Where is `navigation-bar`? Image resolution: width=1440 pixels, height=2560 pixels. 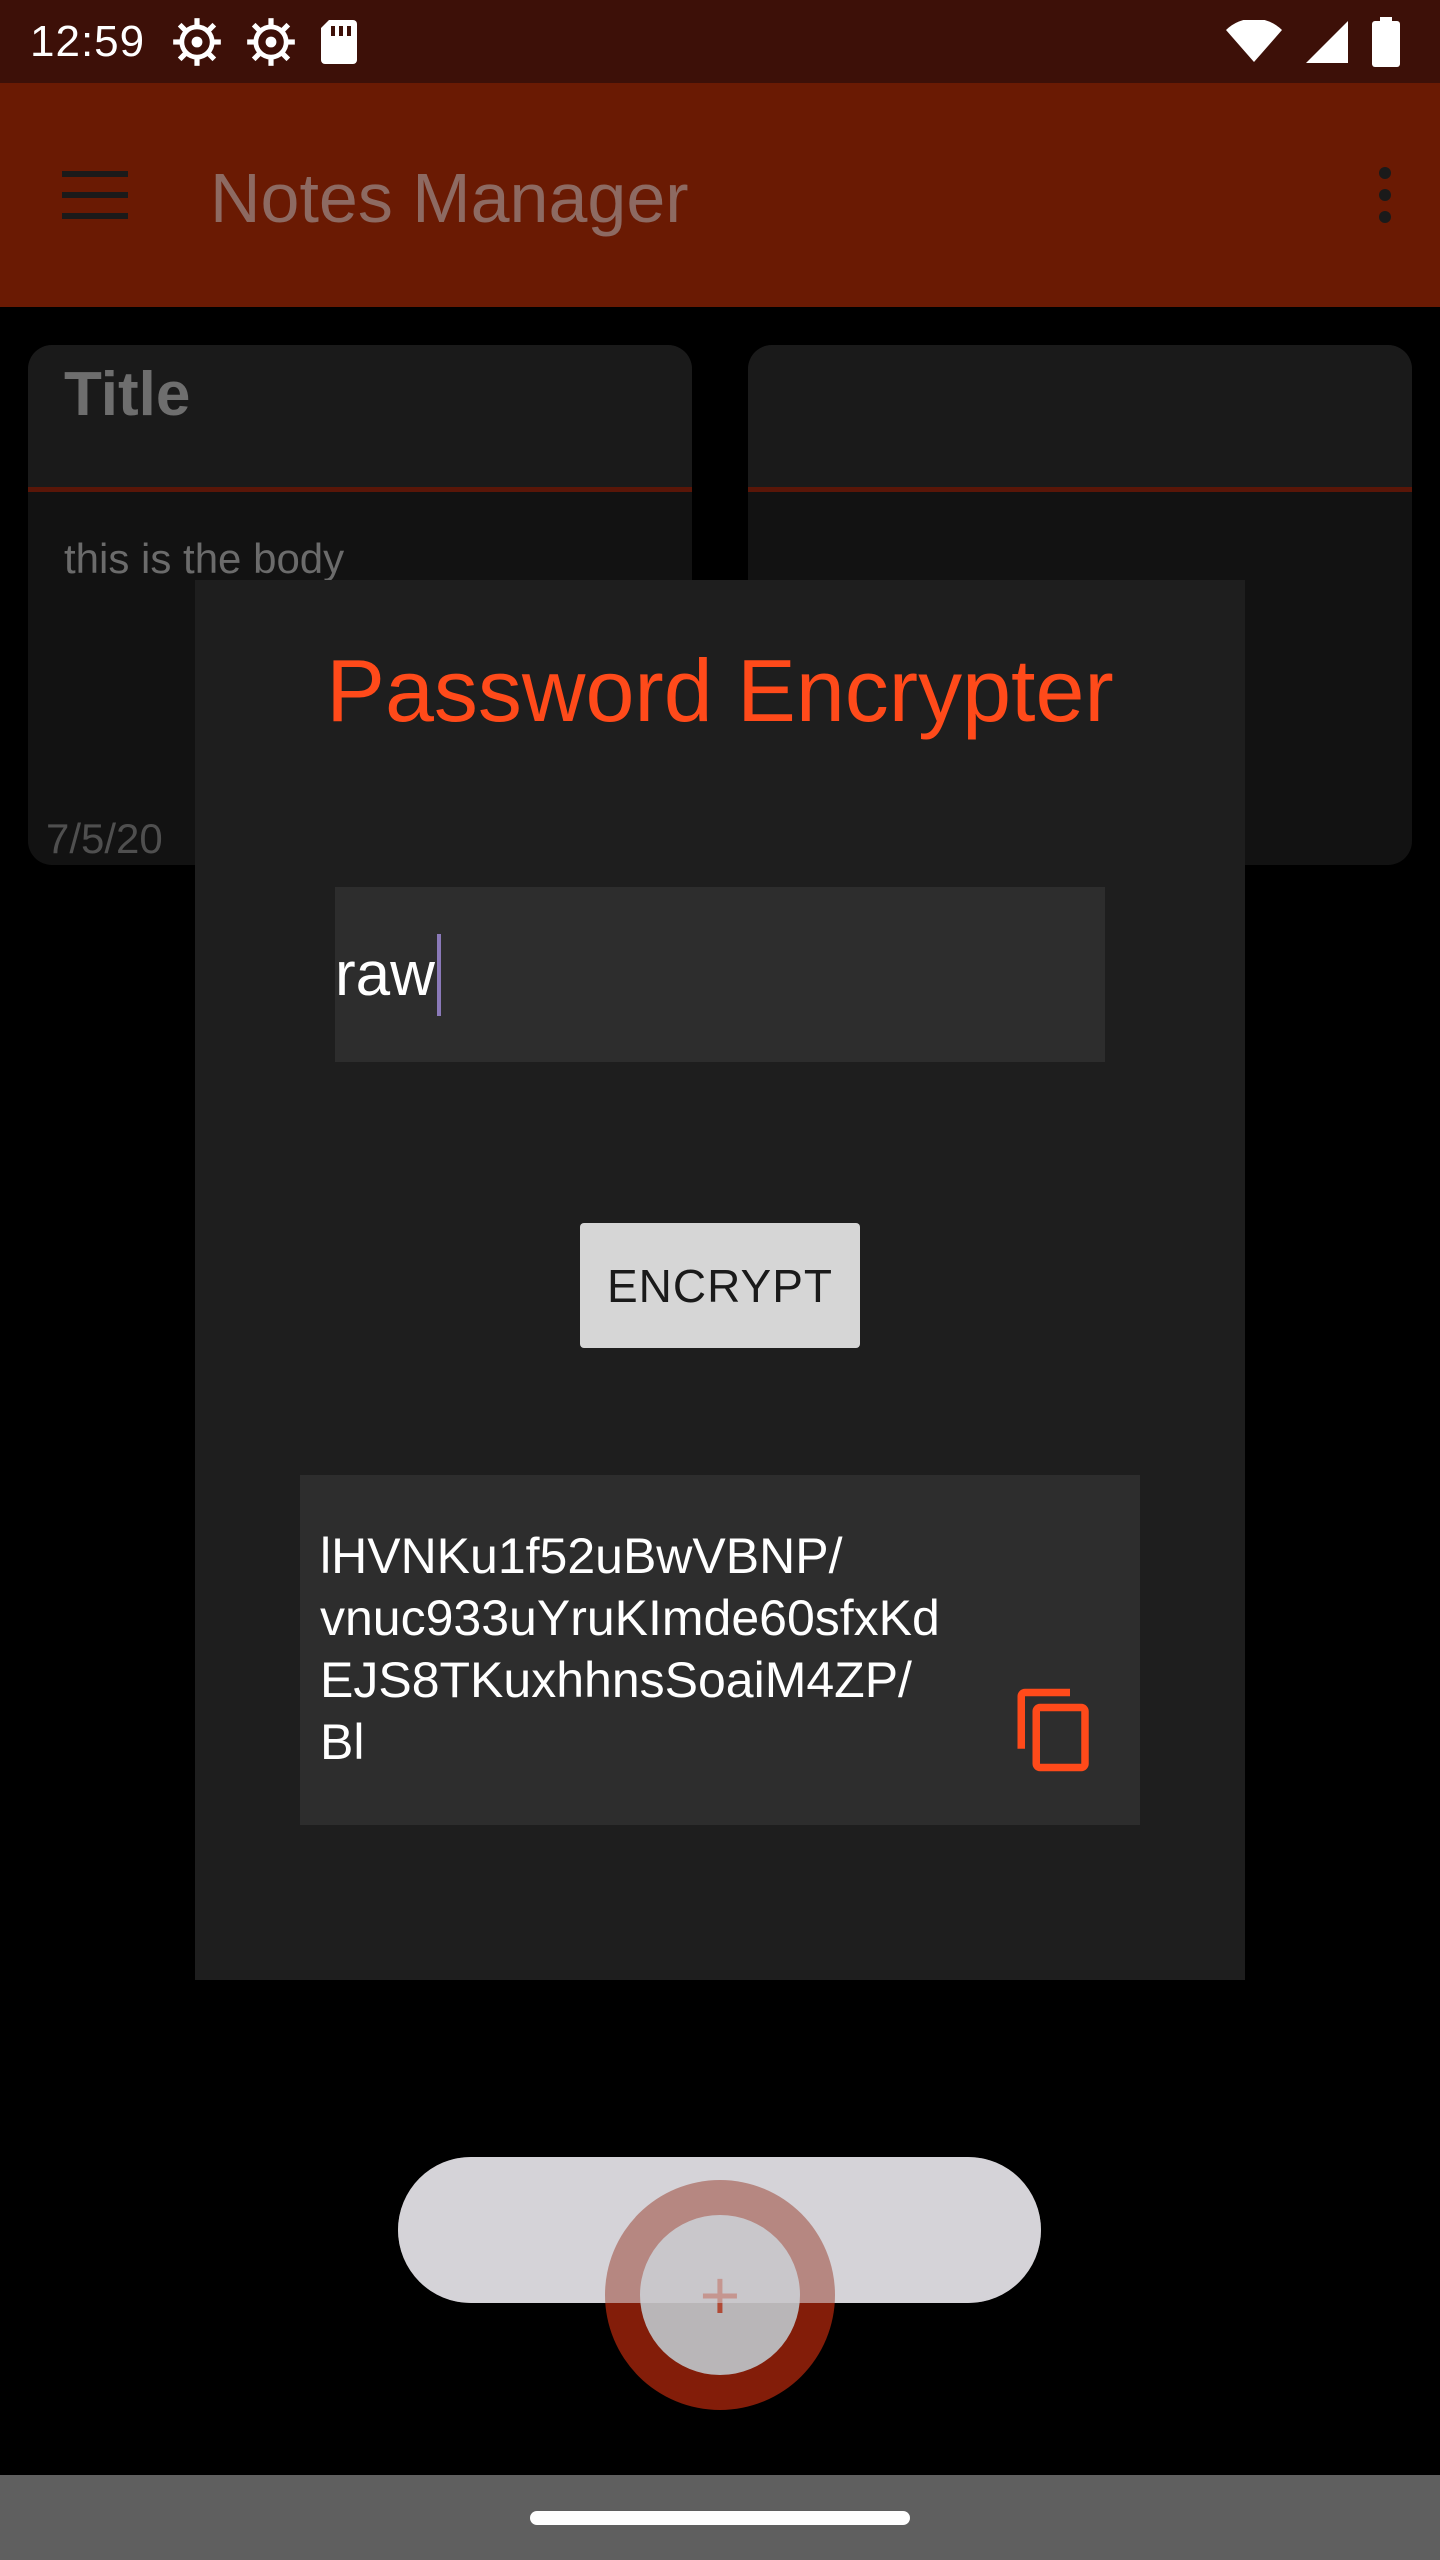 navigation-bar is located at coordinates (720, 2517).